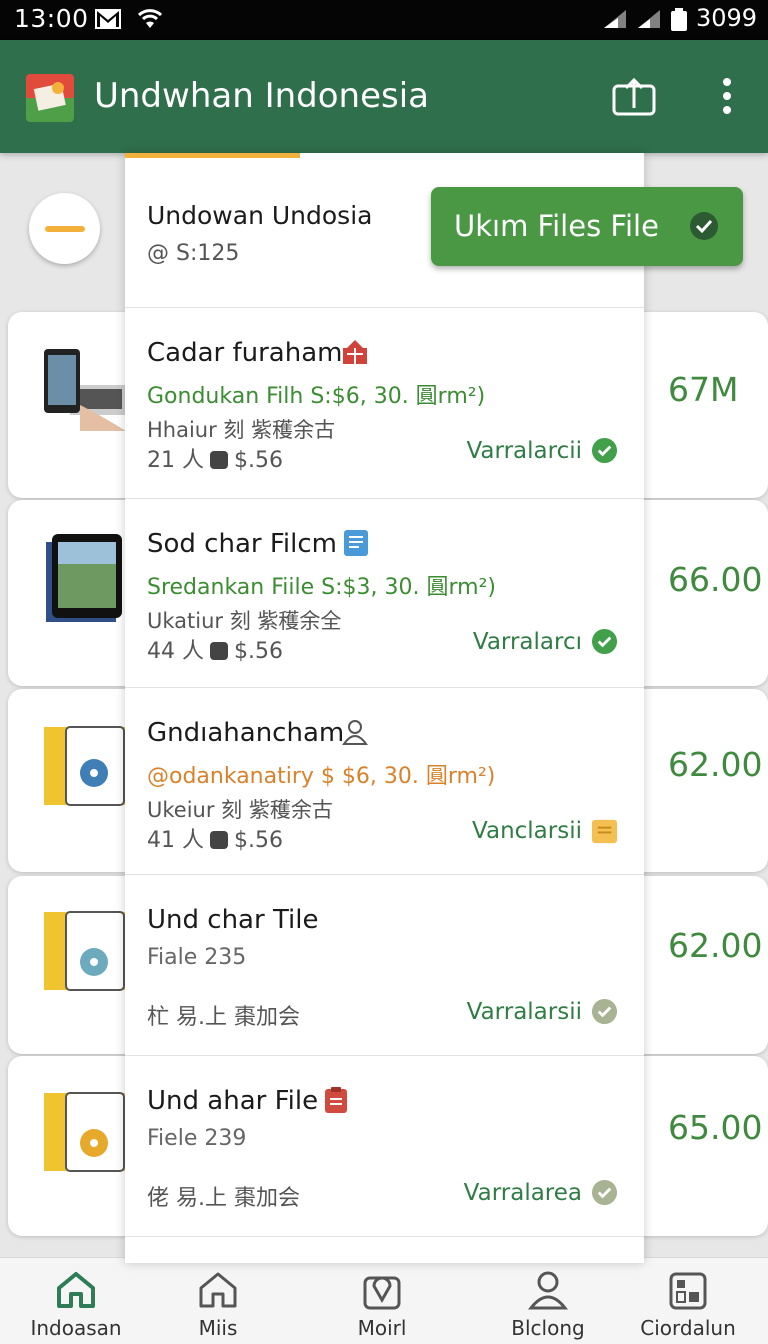 This screenshot has height=1344, width=768. I want to click on battery-icon, so click(679, 22).